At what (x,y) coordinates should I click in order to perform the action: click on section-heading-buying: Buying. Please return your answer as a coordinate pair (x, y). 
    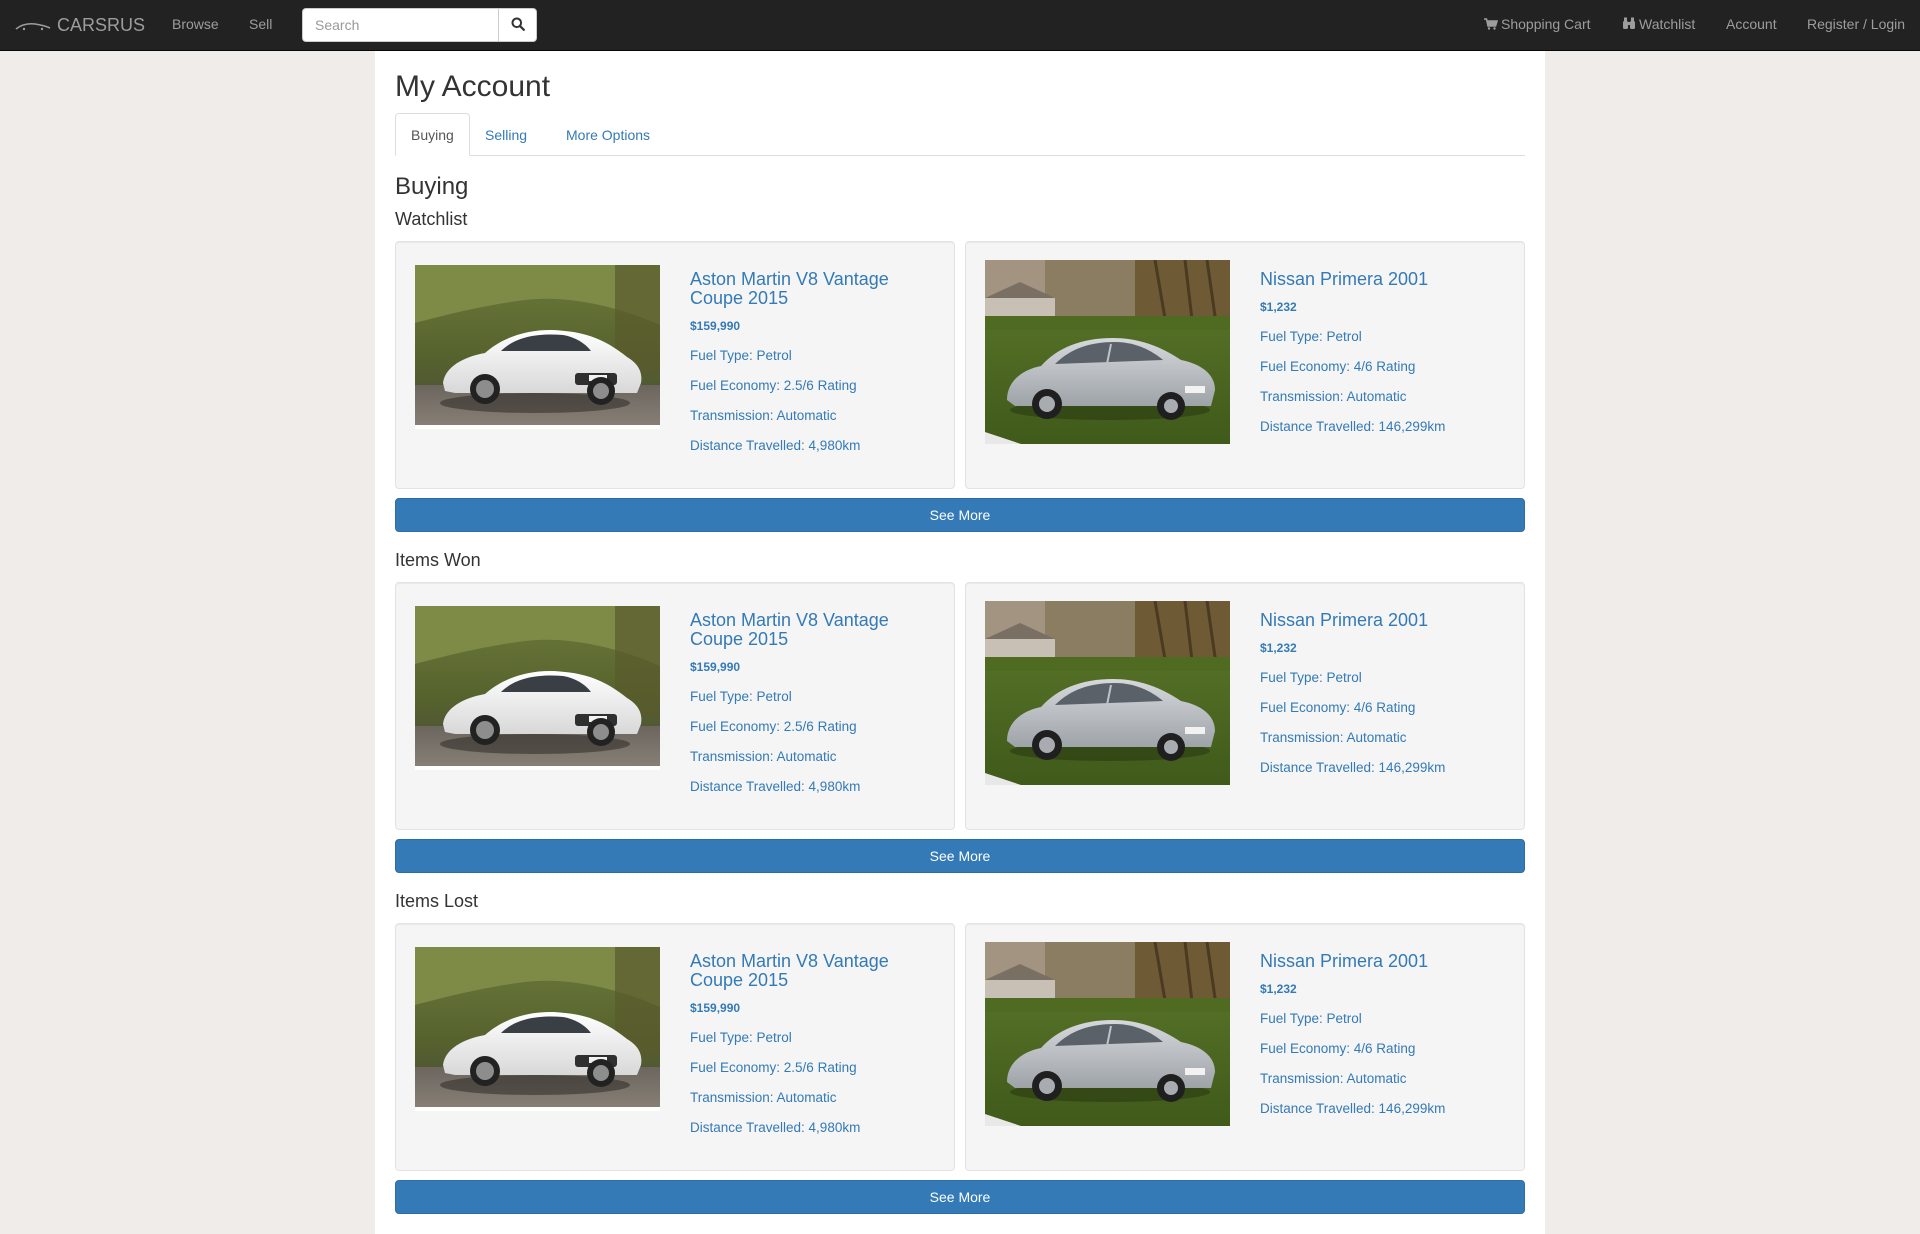
    Looking at the image, I should click on (432, 186).